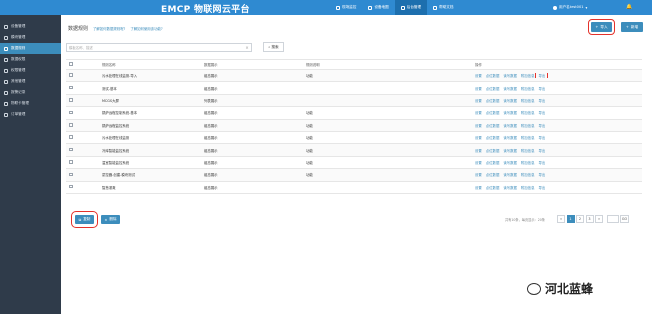  I want to click on sidebar-item-other: 其他管理, so click(30, 81).